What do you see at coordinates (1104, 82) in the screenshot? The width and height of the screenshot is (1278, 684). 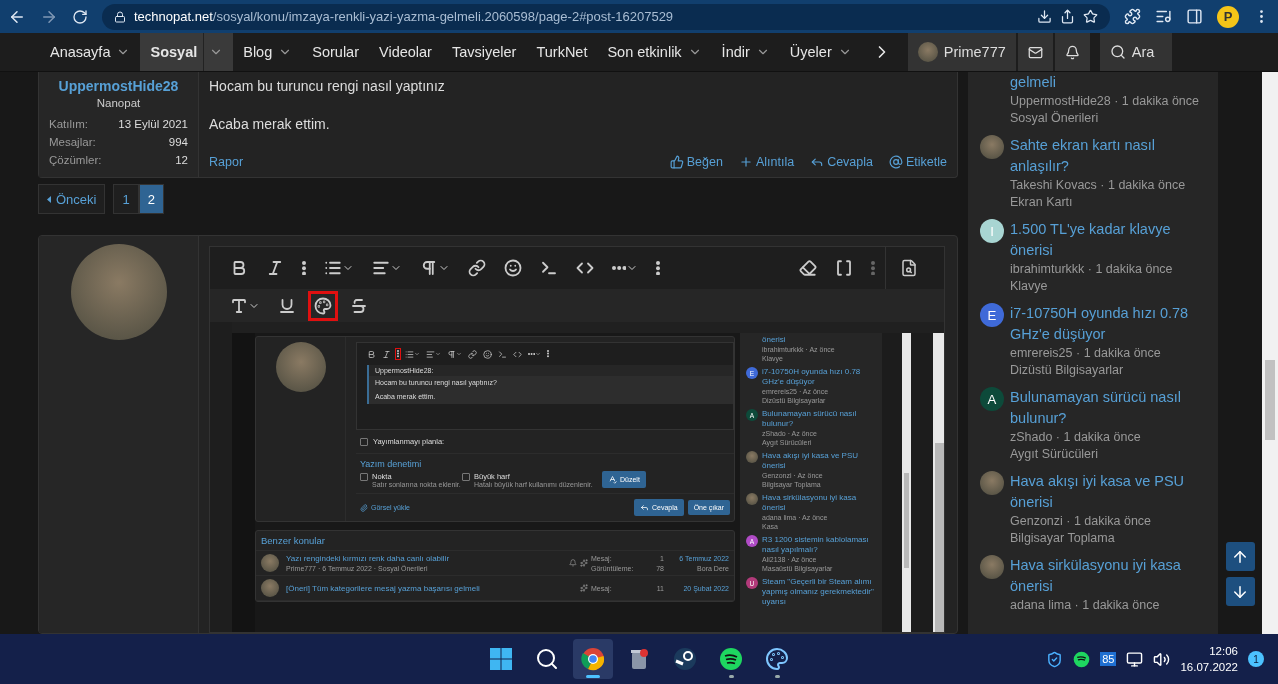 I see `thread-link: gelmeli` at bounding box center [1104, 82].